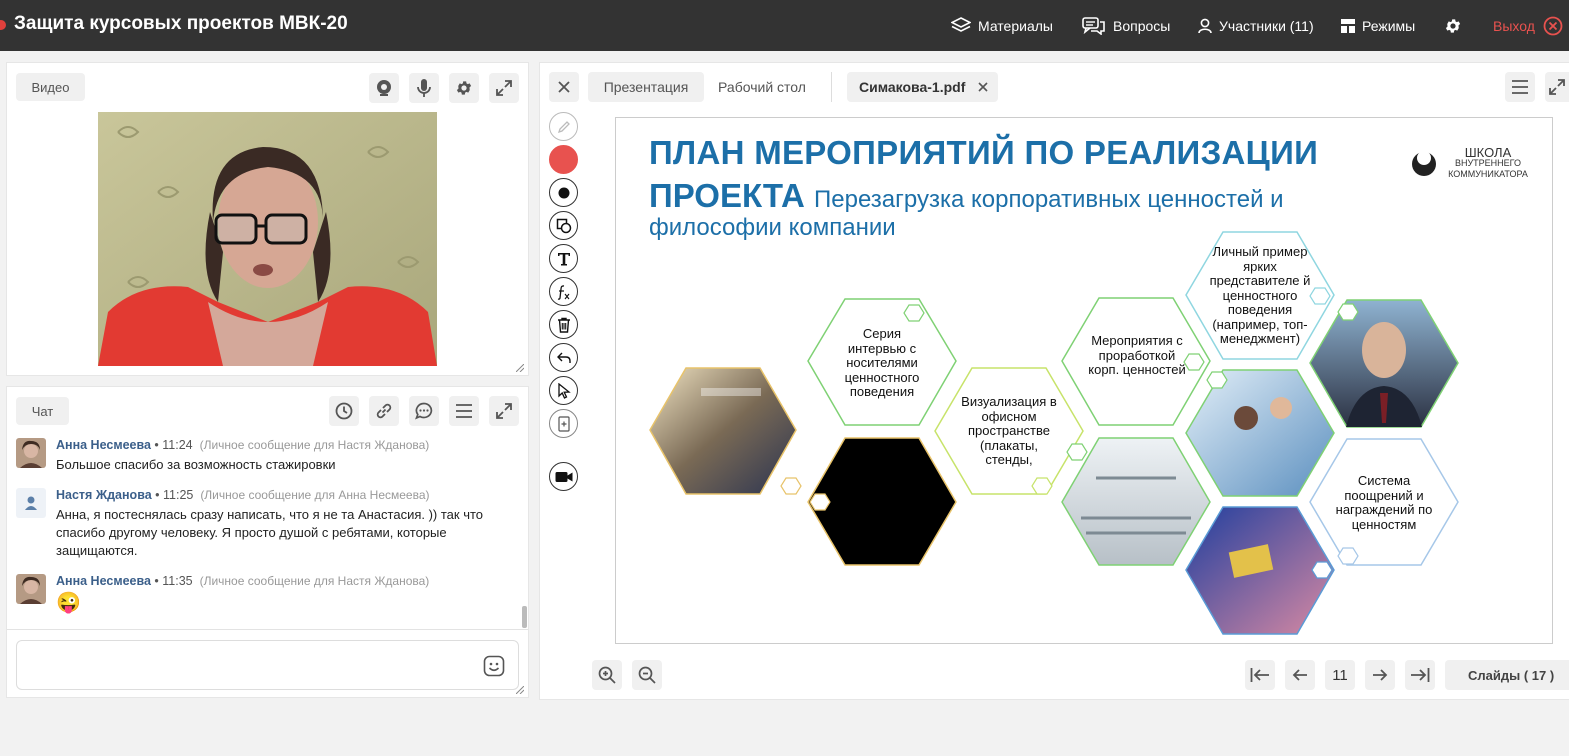 The image size is (1569, 756). Describe the element at coordinates (524, 617) in the screenshot. I see `chat-scrollbar` at that location.